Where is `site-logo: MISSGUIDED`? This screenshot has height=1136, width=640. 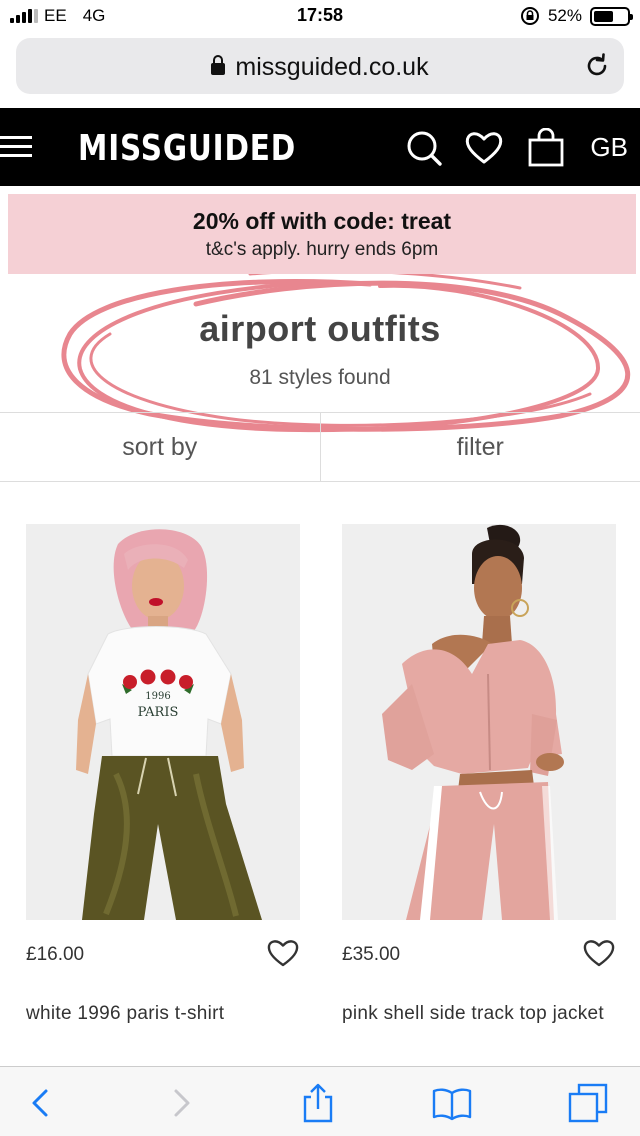 site-logo: MISSGUIDED is located at coordinates (187, 148).